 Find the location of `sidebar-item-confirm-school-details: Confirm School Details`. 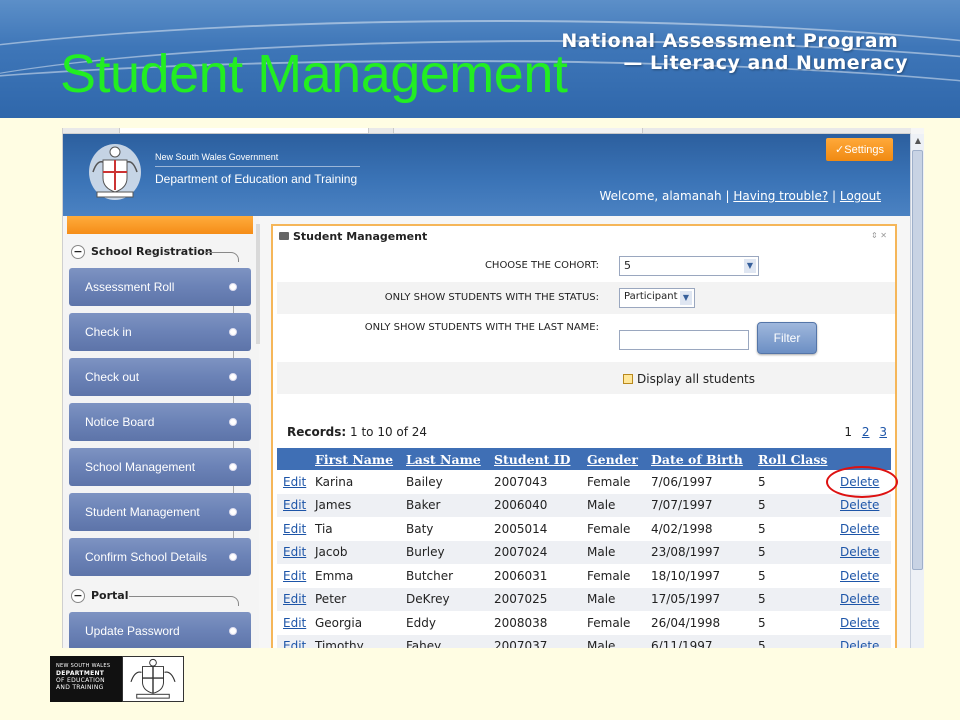

sidebar-item-confirm-school-details: Confirm School Details is located at coordinates (160, 557).